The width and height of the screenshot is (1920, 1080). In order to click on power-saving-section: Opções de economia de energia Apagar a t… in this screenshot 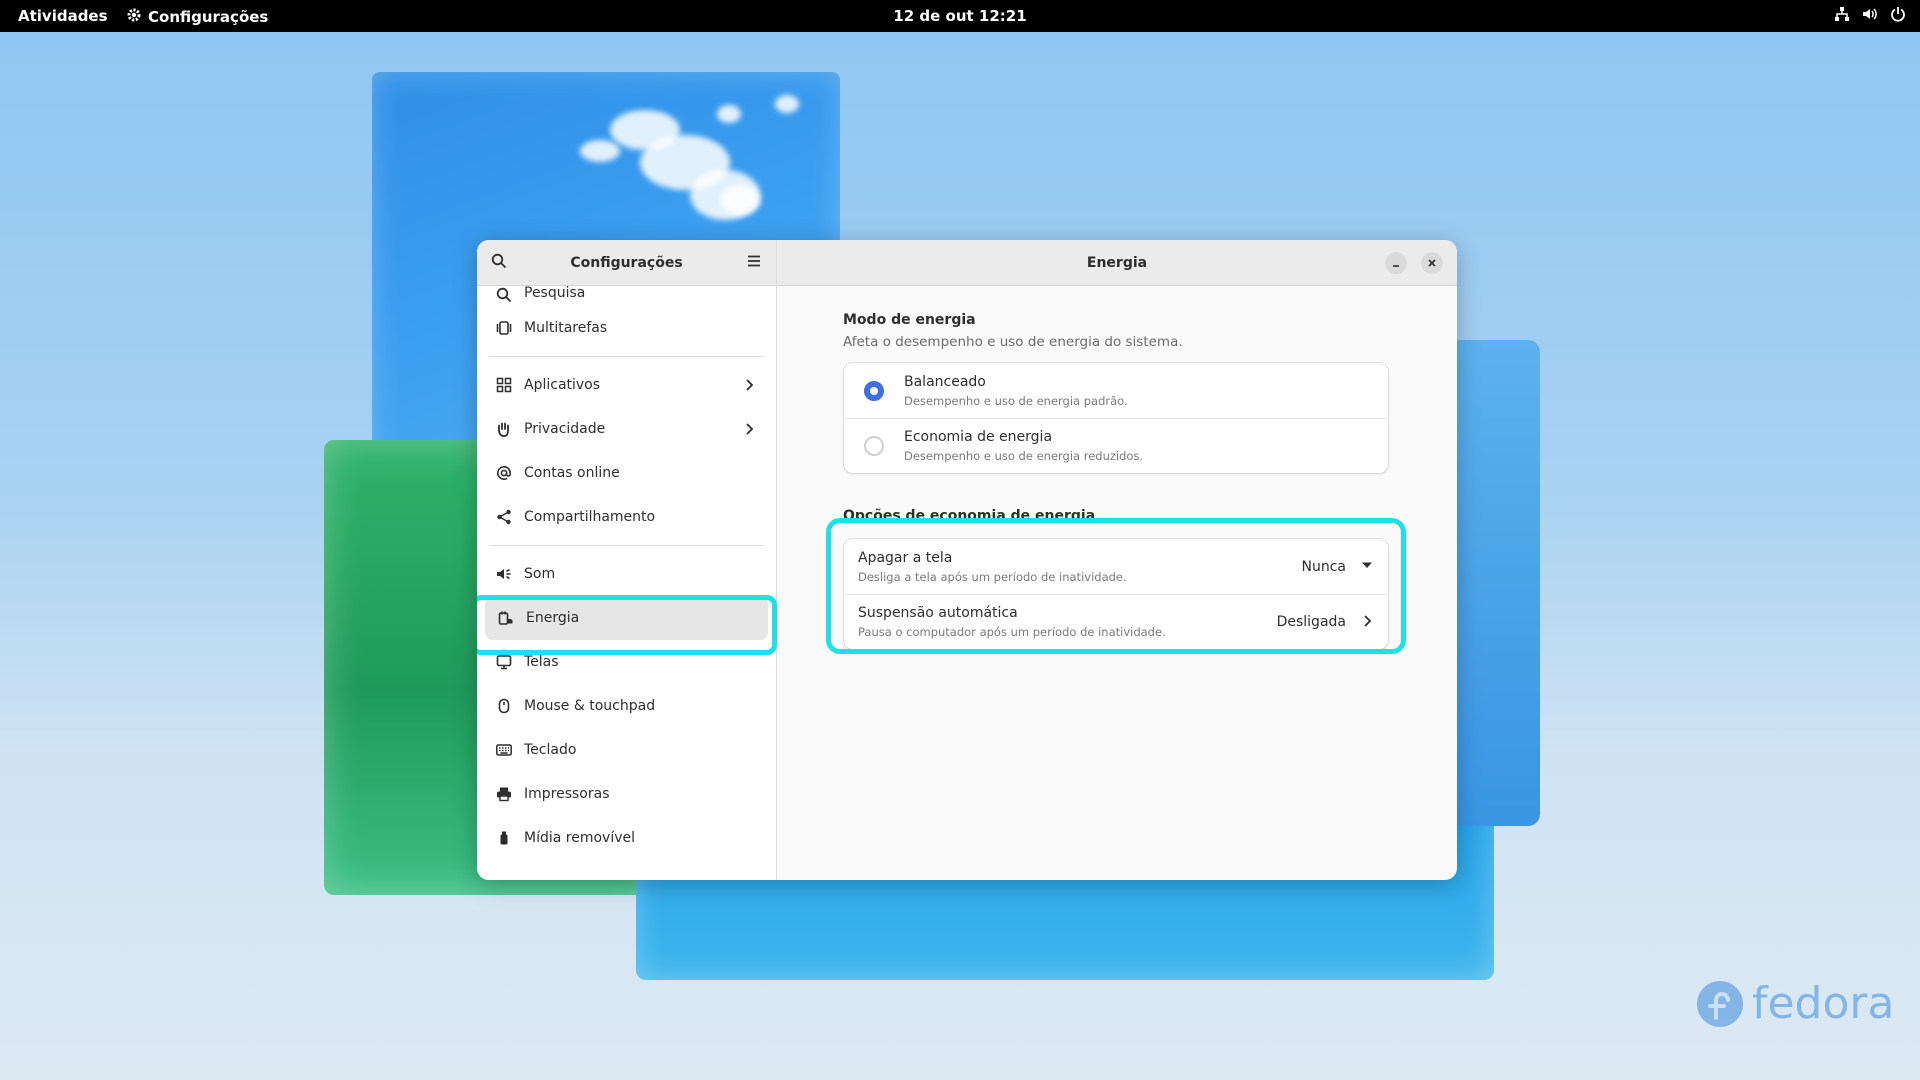, I will do `click(1116, 581)`.